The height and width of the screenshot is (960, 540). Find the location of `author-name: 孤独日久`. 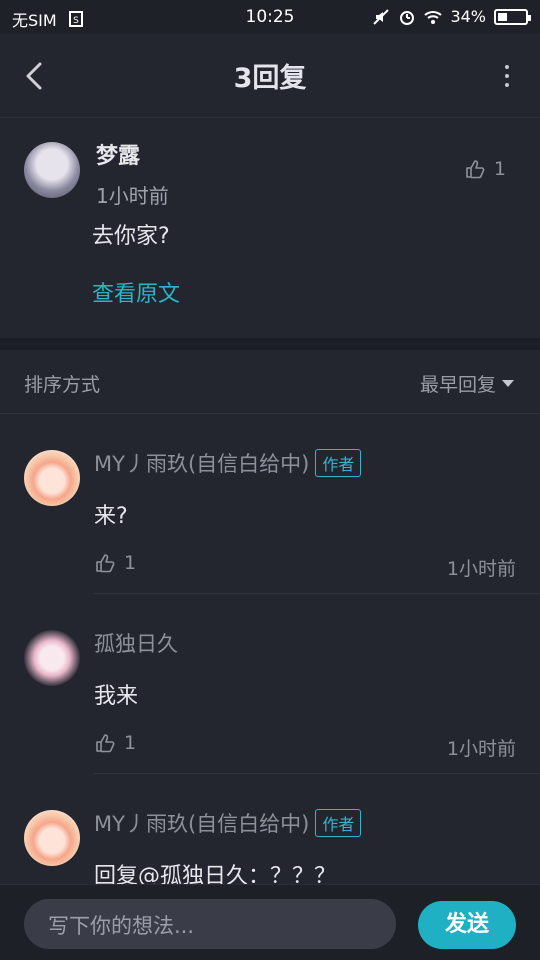

author-name: 孤独日久 is located at coordinates (136, 644).